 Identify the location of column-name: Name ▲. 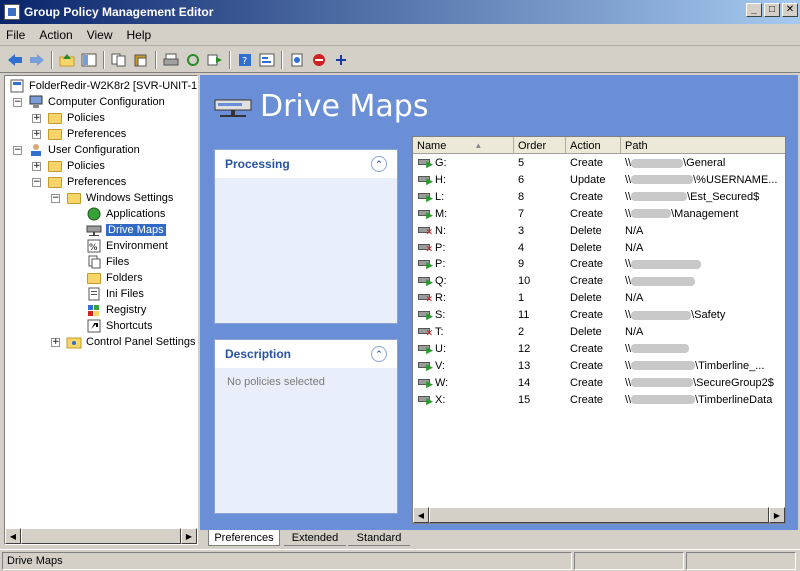
(463, 145).